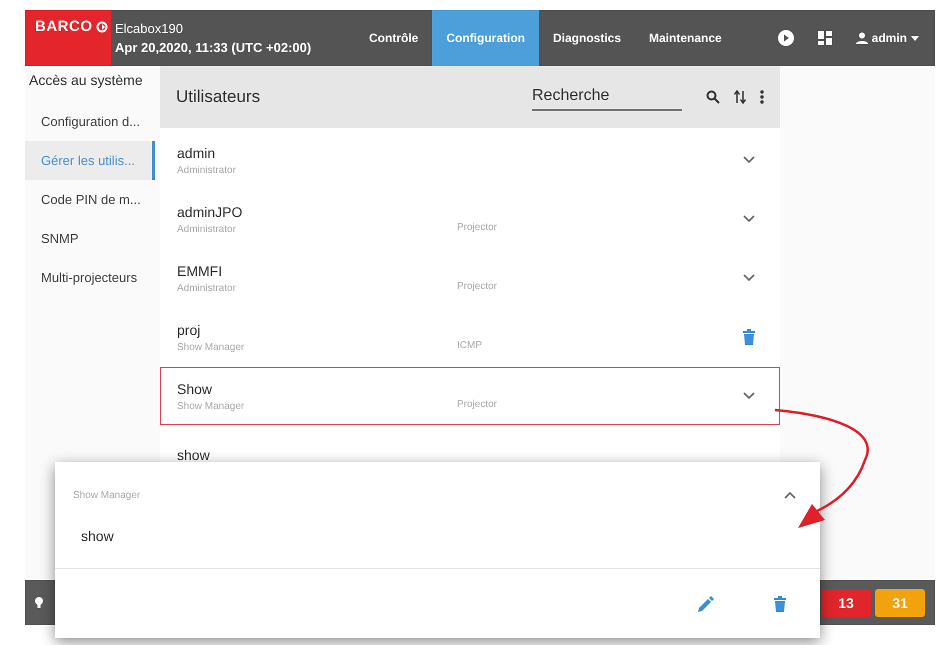 This screenshot has height=645, width=948. What do you see at coordinates (149, 28) in the screenshot?
I see `device-name: Elcabox190` at bounding box center [149, 28].